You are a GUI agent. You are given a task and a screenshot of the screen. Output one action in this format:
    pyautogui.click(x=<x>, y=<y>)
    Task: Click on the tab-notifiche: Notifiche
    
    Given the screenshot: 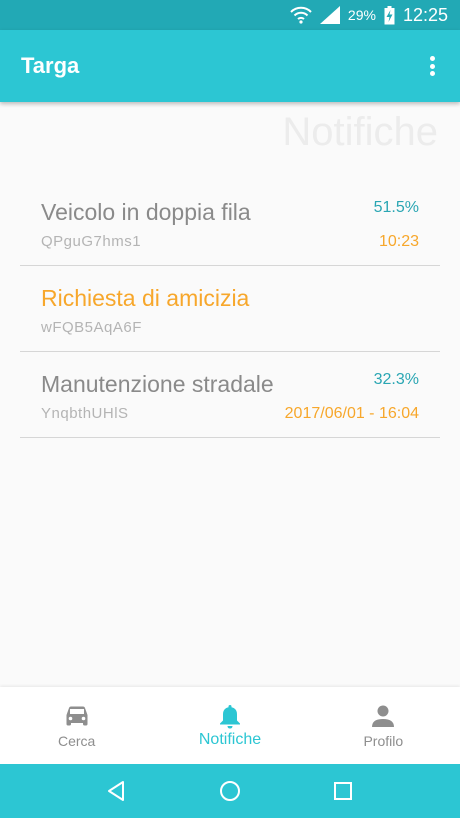 What is the action you would take?
    pyautogui.click(x=229, y=725)
    